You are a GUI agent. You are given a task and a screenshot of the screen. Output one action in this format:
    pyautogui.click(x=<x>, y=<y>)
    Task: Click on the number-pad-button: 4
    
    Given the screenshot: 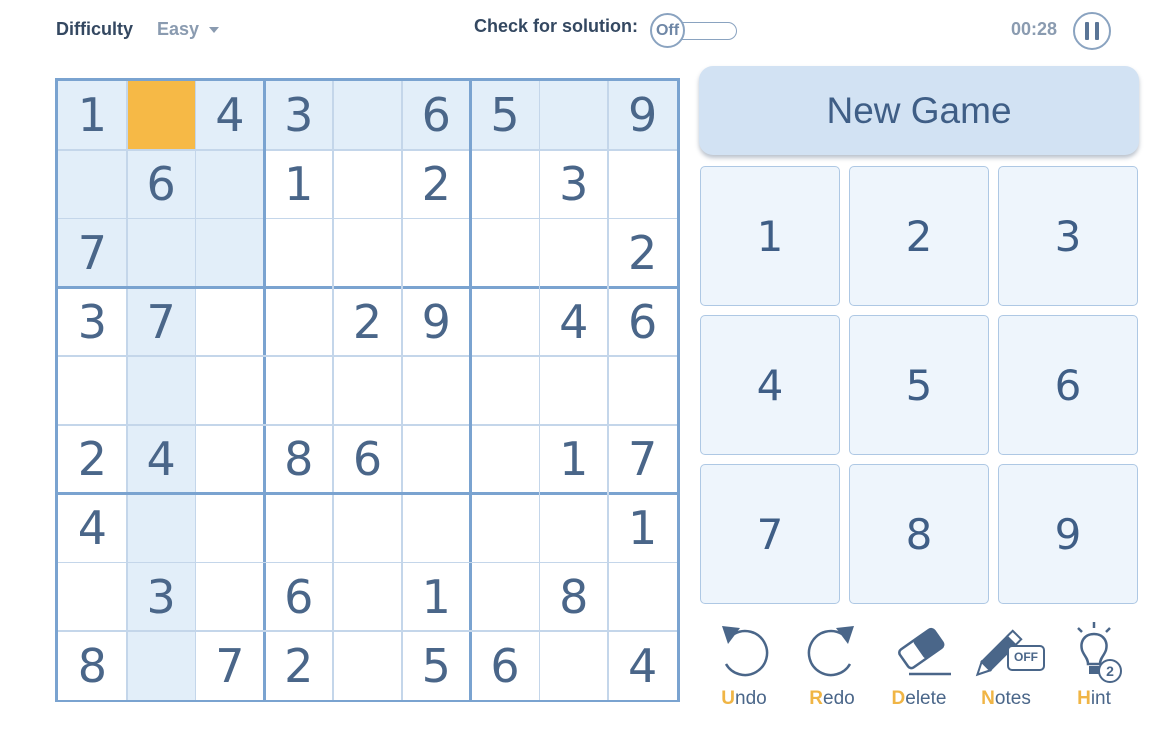 What is the action you would take?
    pyautogui.click(x=770, y=385)
    